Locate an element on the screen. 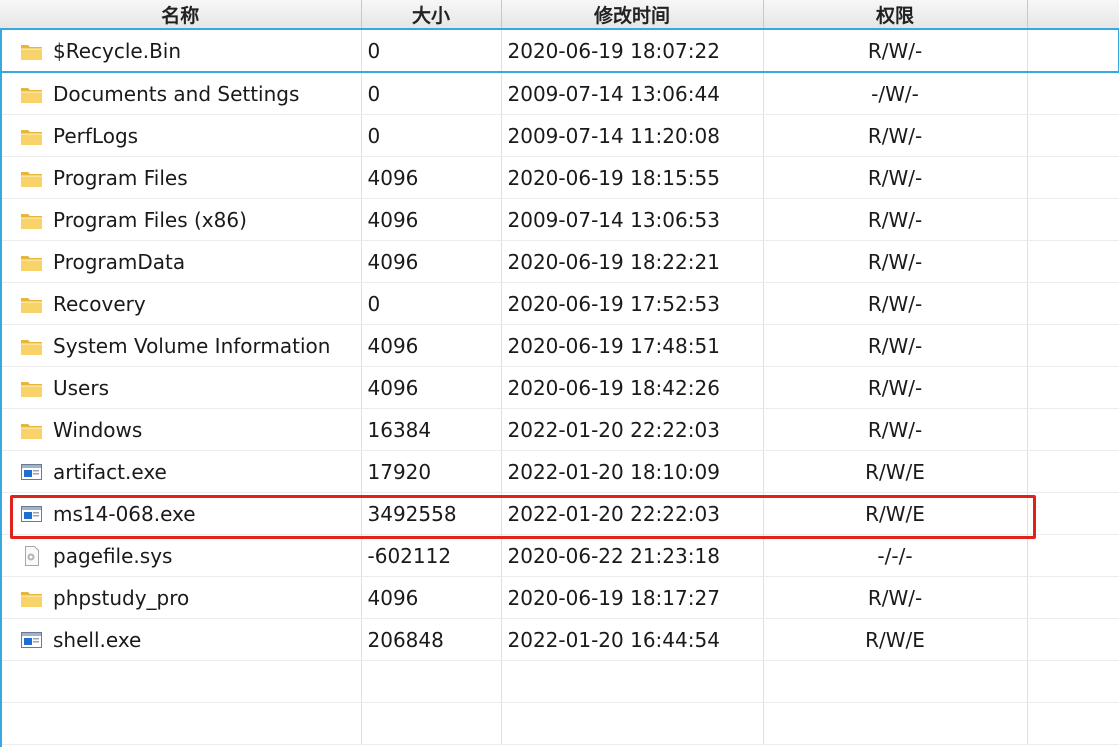  name-cell-content: System Volume Information is located at coordinates (190, 345).